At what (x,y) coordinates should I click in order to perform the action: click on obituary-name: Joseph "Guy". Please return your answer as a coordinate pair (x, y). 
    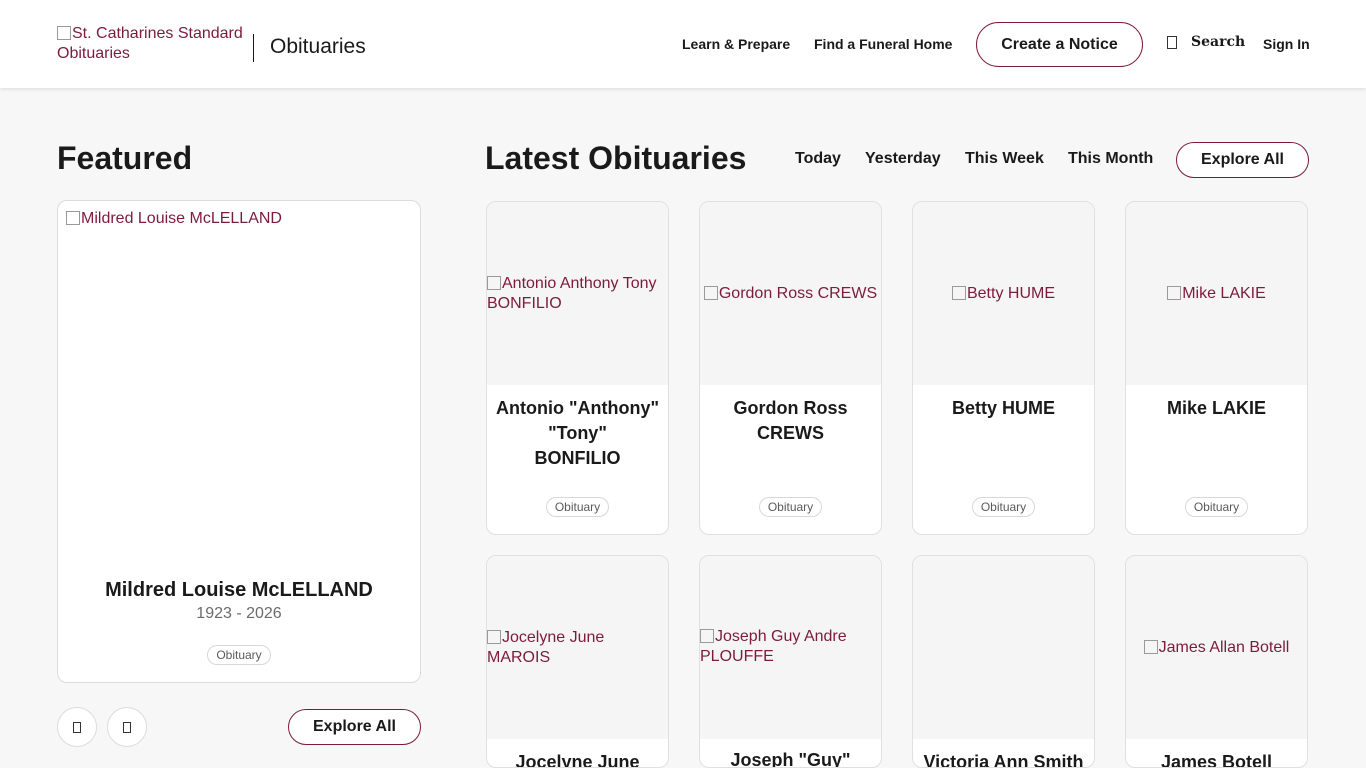
    Looking at the image, I should click on (790, 758).